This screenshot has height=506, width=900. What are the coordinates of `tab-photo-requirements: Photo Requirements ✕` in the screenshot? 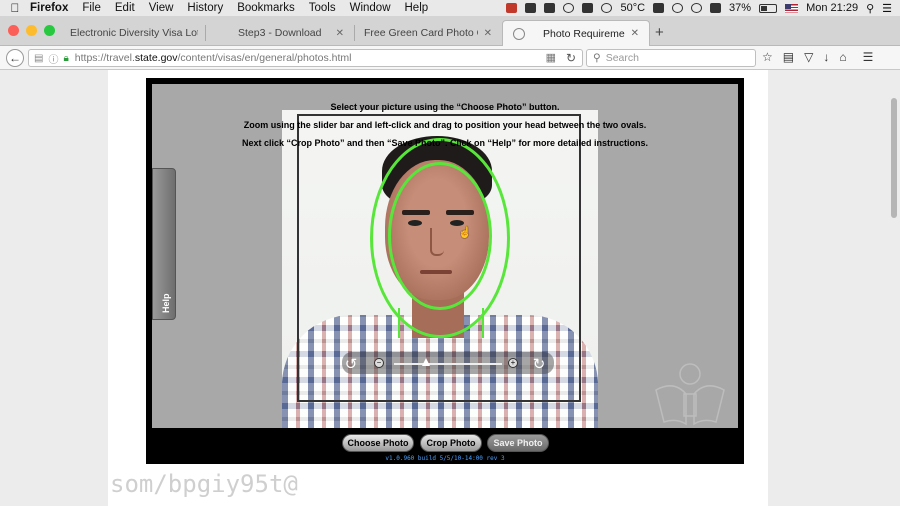 It's located at (576, 33).